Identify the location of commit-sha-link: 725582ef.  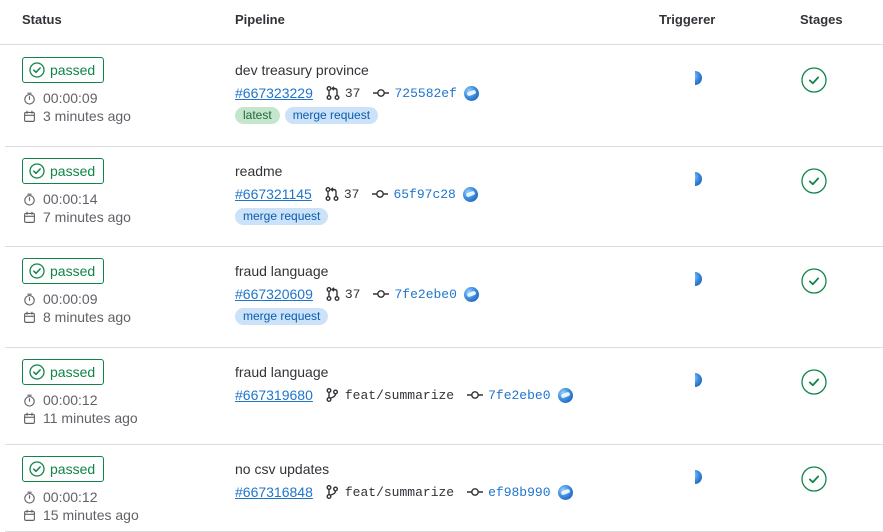
(425, 93).